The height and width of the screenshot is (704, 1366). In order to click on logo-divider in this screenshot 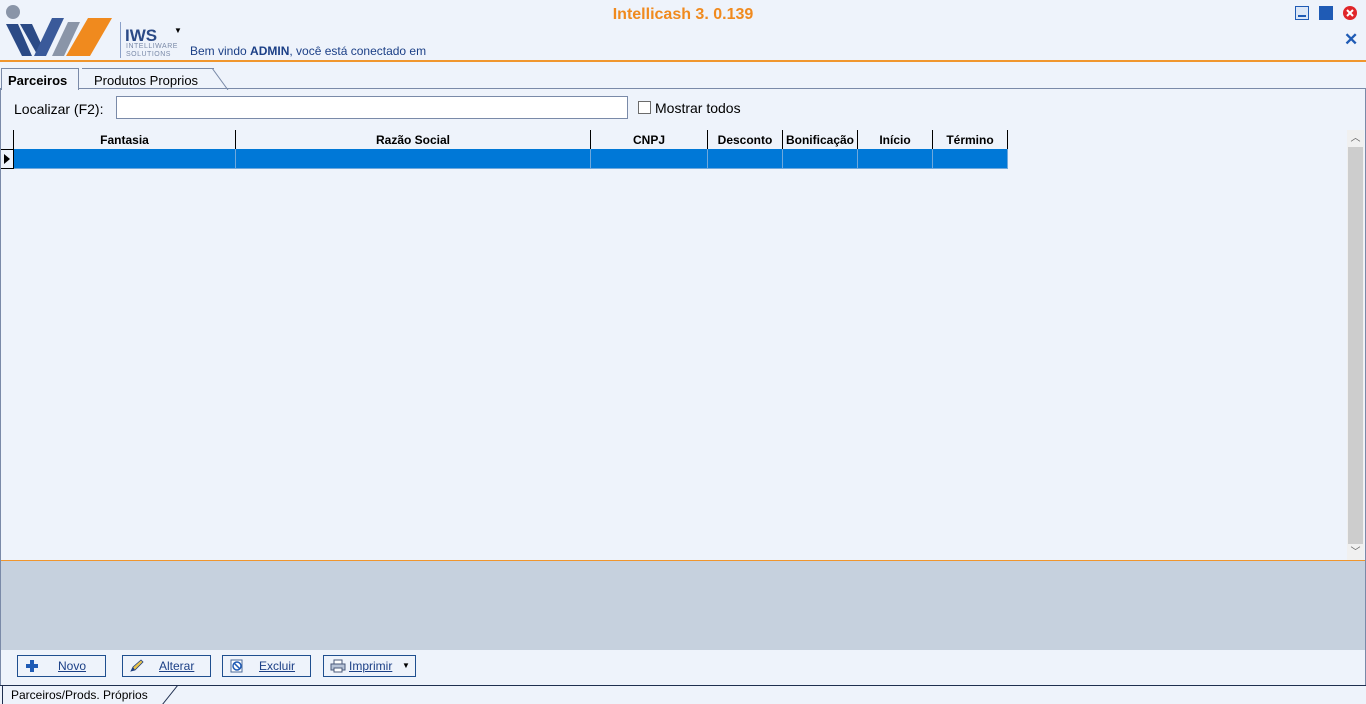, I will do `click(120, 40)`.